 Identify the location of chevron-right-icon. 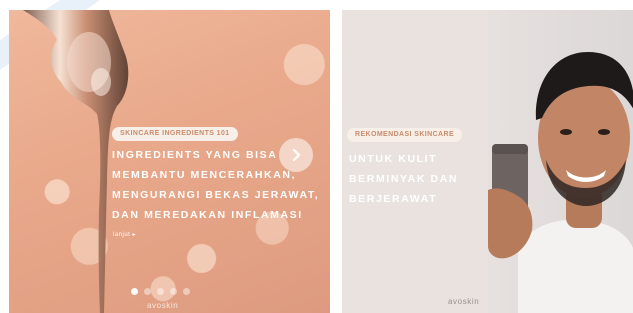
(296, 155).